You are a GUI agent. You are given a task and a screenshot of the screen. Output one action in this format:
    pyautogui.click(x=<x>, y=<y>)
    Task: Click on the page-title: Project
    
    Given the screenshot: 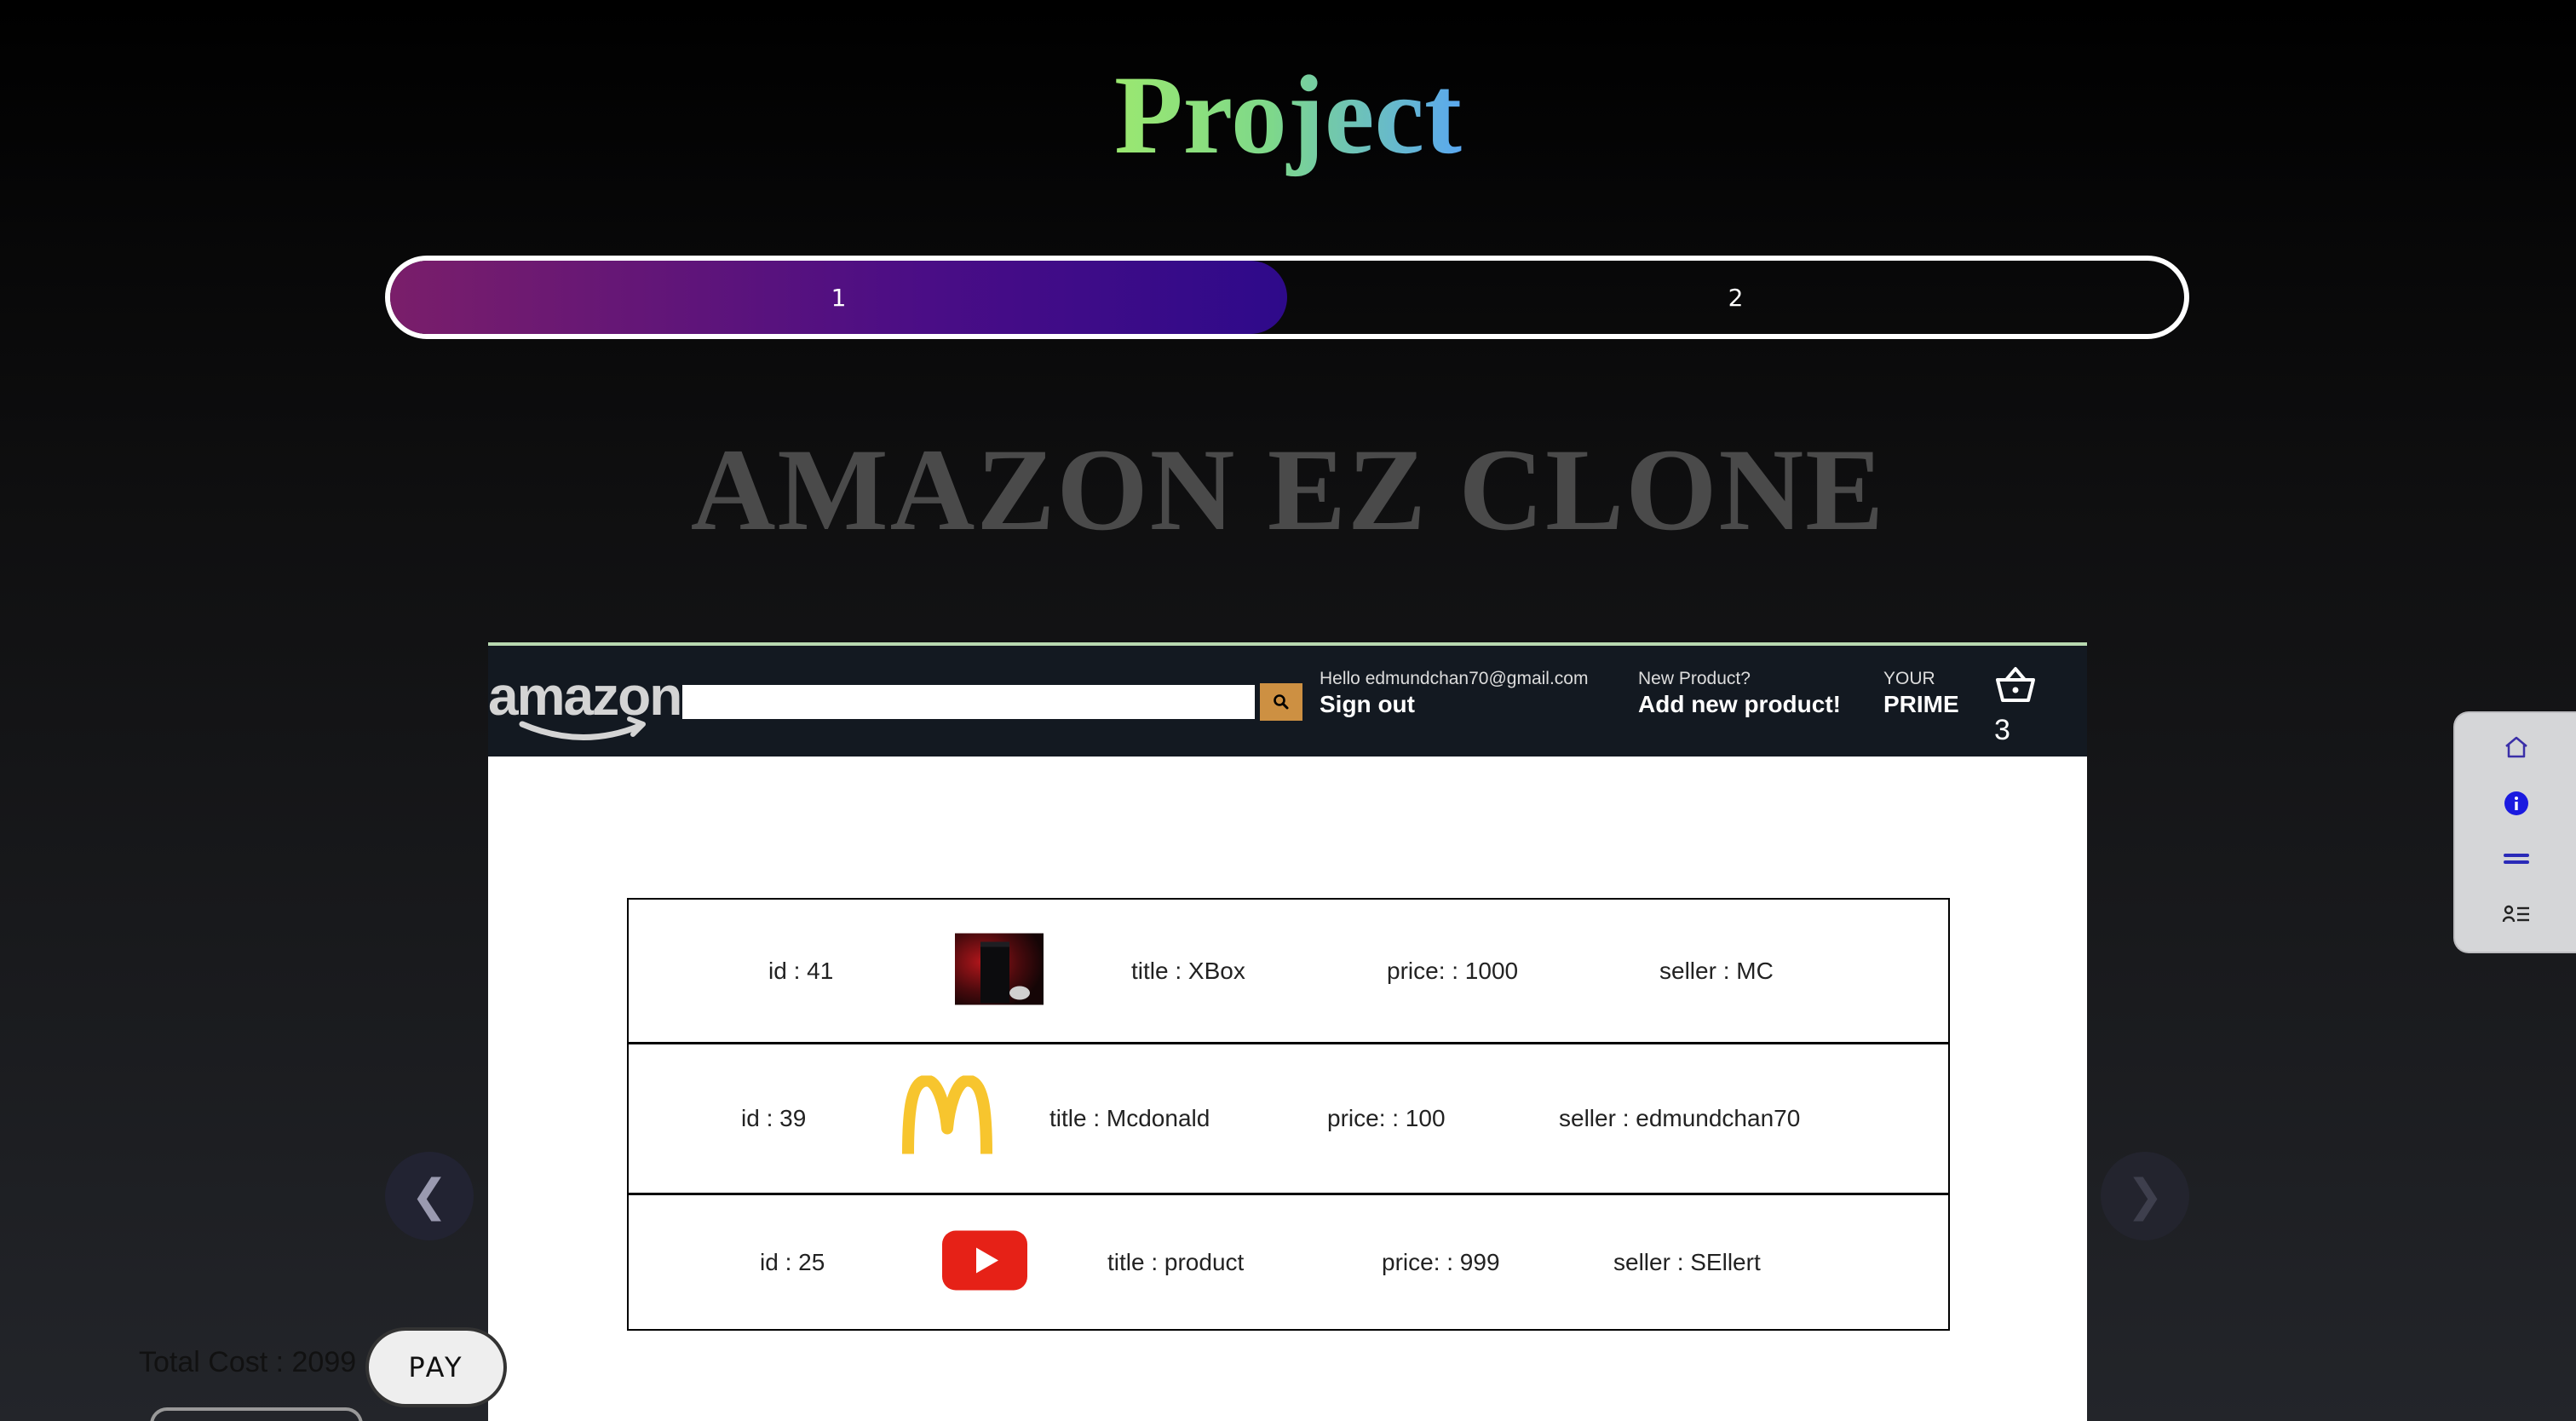 What is the action you would take?
    pyautogui.click(x=1288, y=115)
    